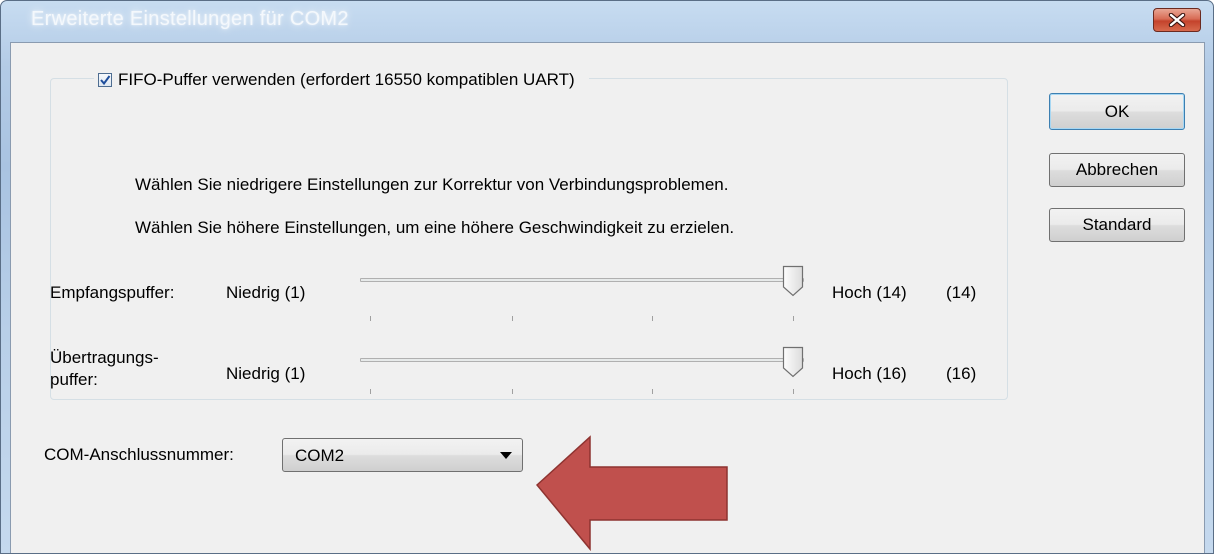  What do you see at coordinates (961, 373) in the screenshot?
I see `transmit-buffer-value: (16)` at bounding box center [961, 373].